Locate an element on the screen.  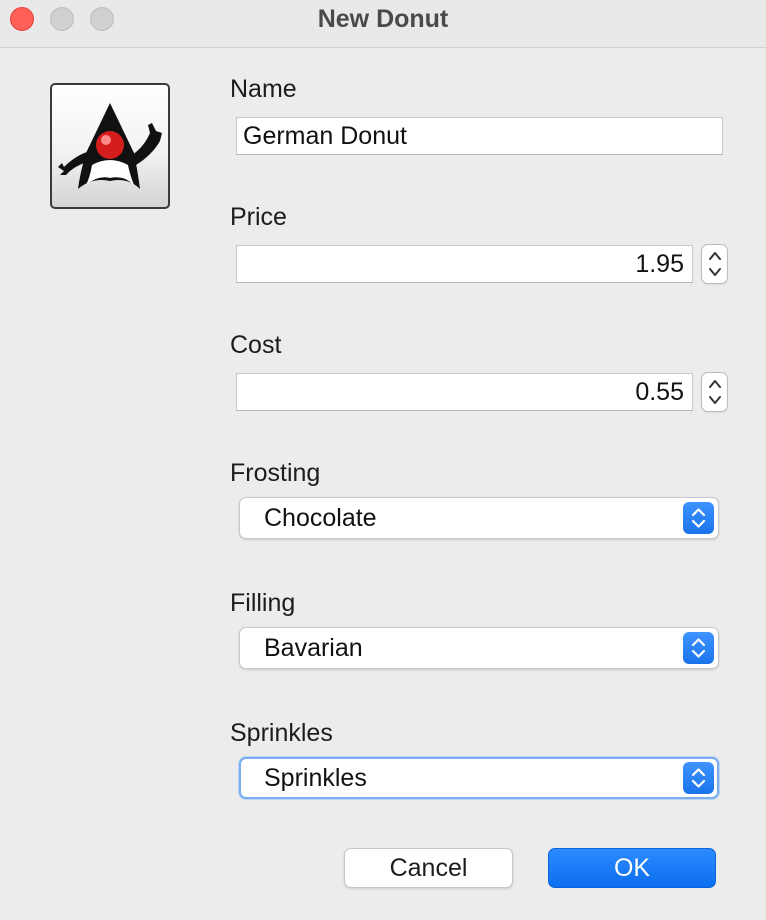
price-label: Price is located at coordinates (258, 217).